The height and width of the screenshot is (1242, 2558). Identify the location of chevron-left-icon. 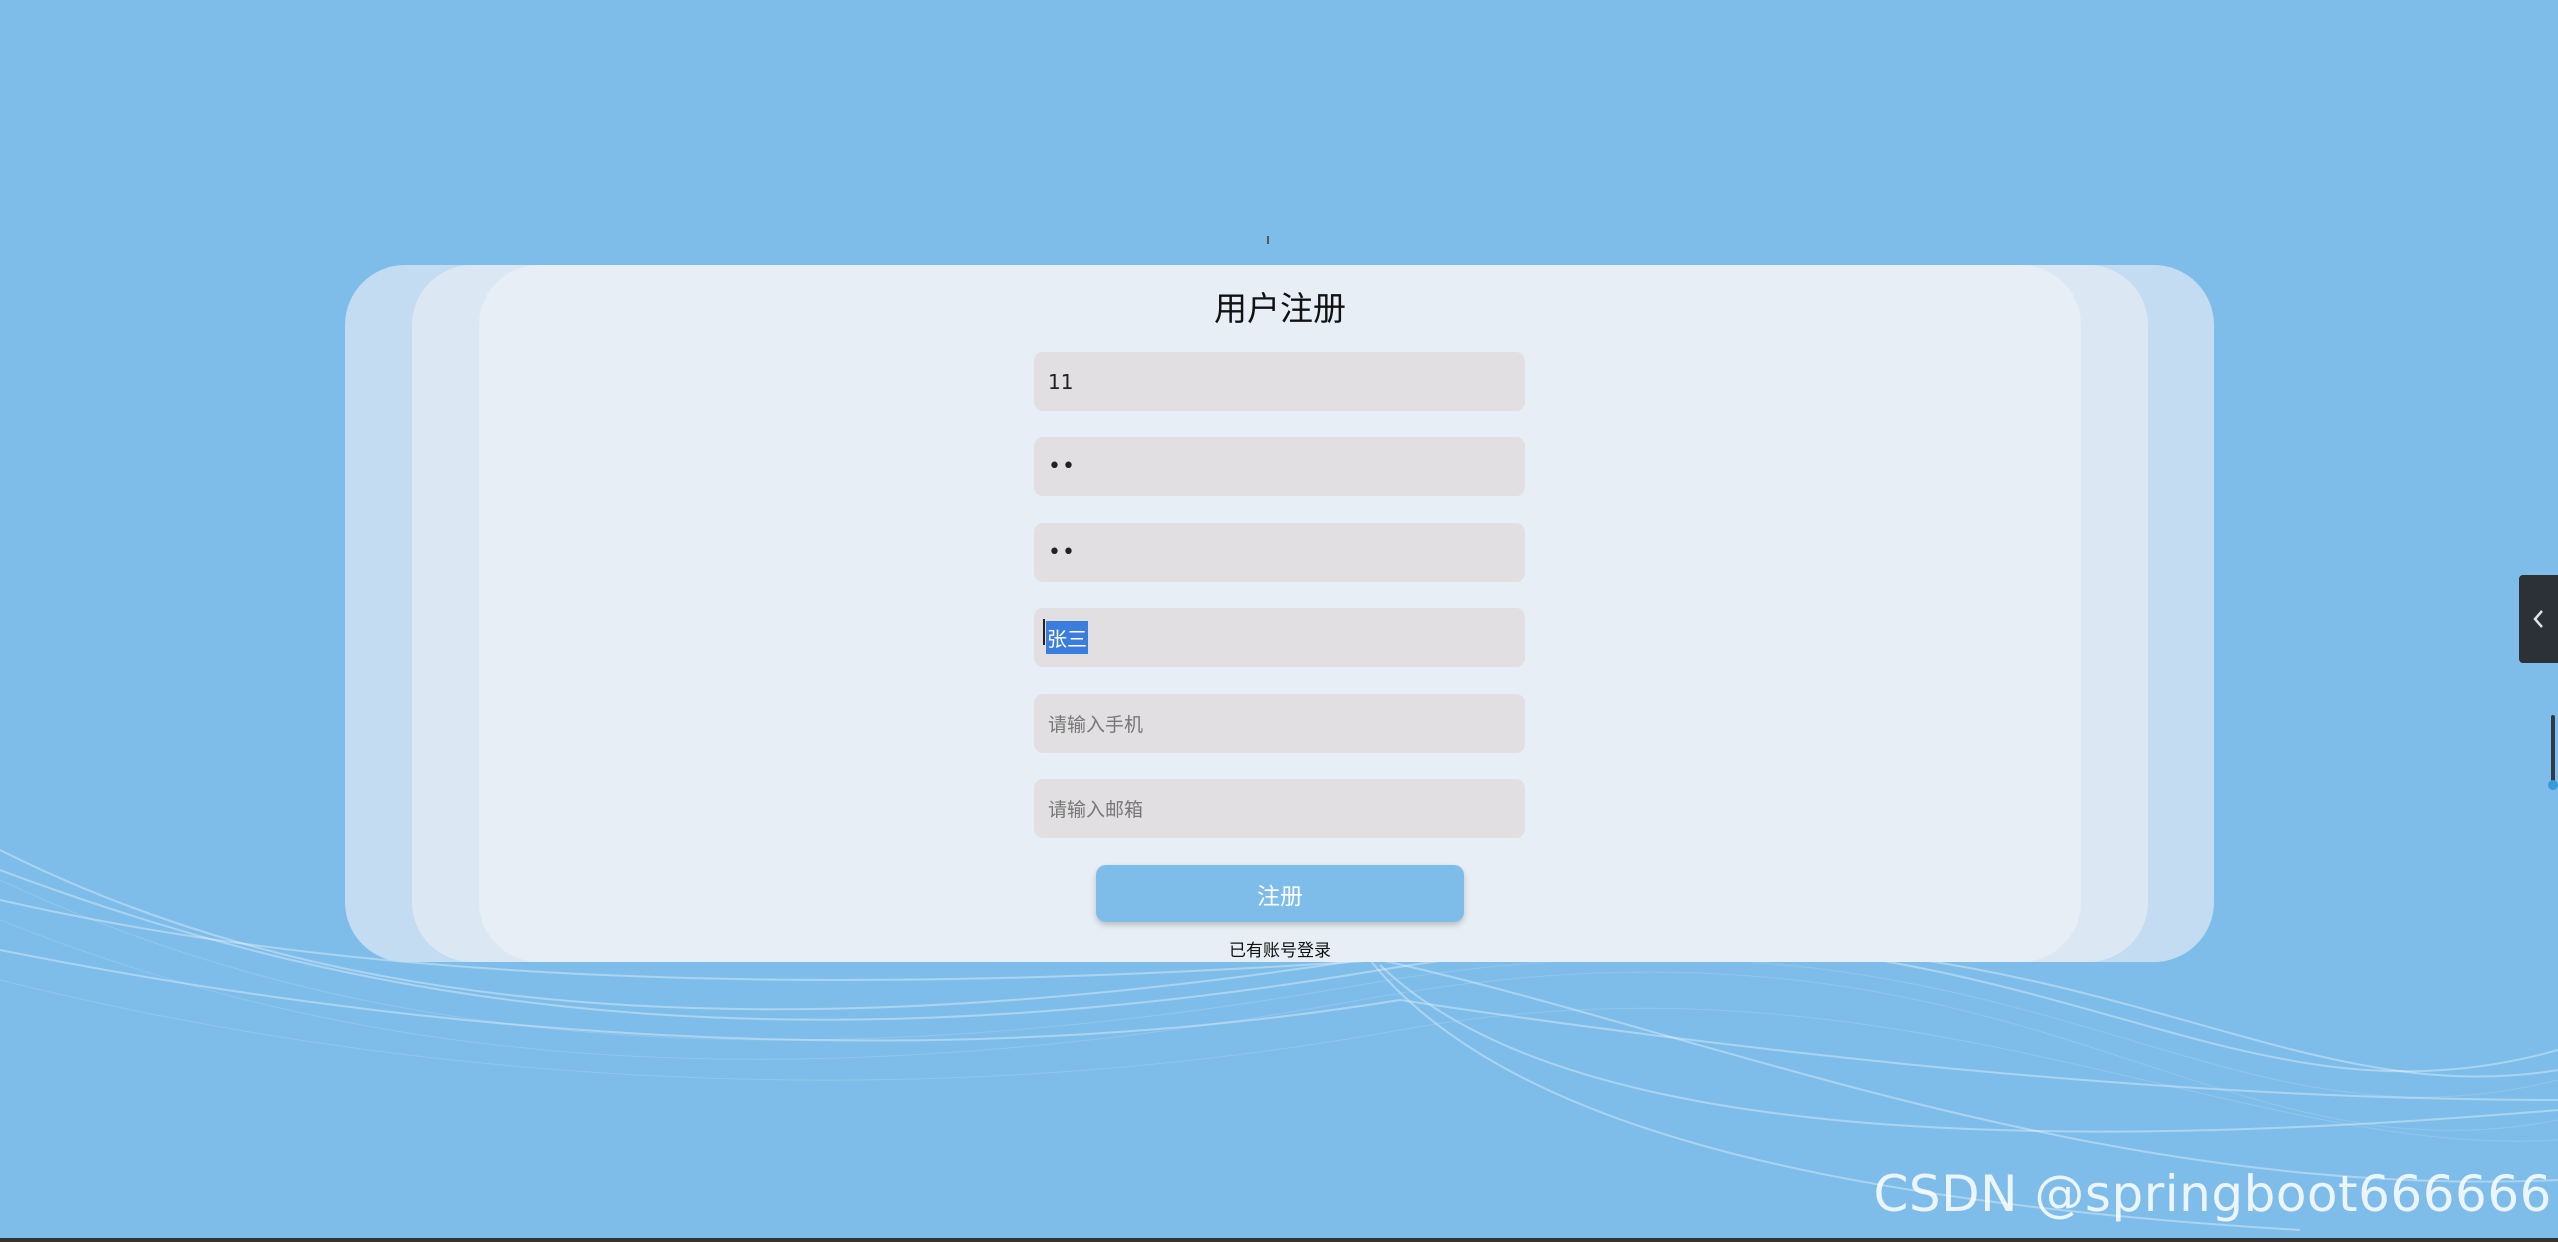
(2537, 619).